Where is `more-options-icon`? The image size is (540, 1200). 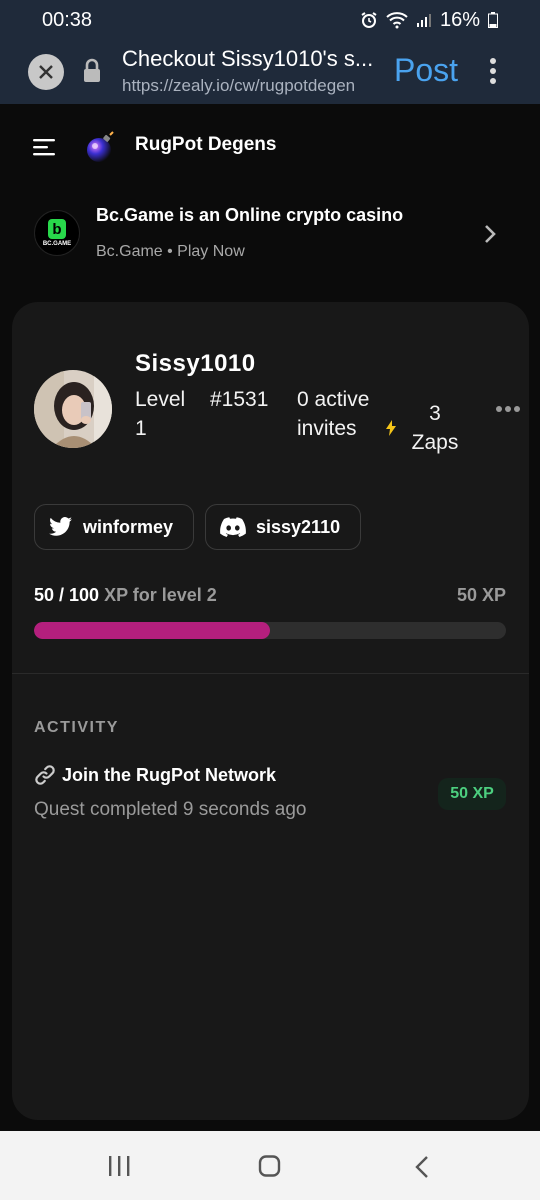 more-options-icon is located at coordinates (493, 71).